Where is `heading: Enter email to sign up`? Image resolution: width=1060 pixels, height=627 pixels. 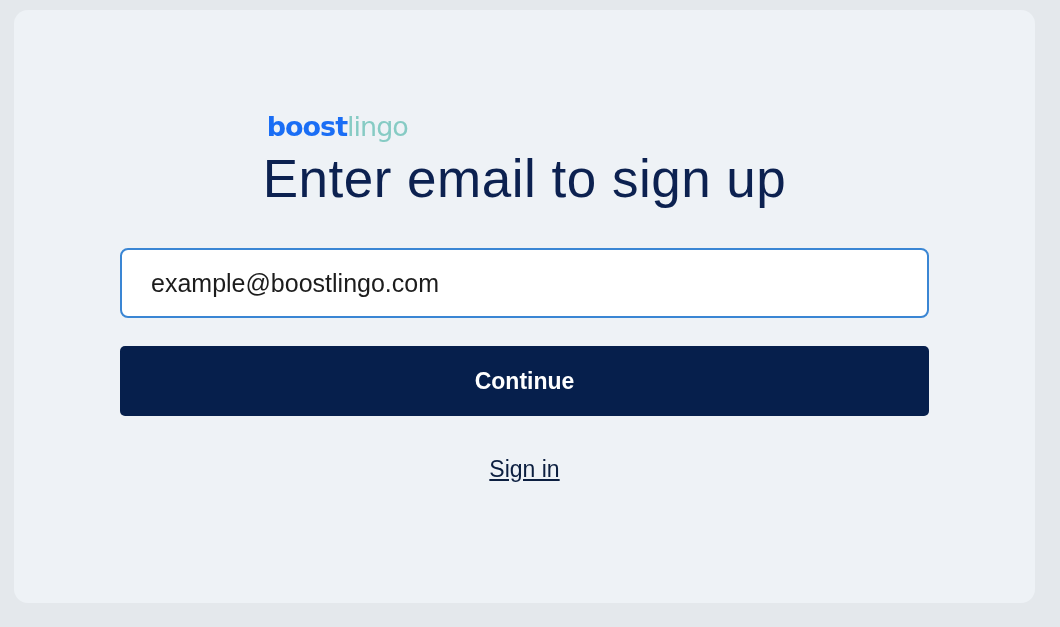 heading: Enter email to sign up is located at coordinates (524, 179).